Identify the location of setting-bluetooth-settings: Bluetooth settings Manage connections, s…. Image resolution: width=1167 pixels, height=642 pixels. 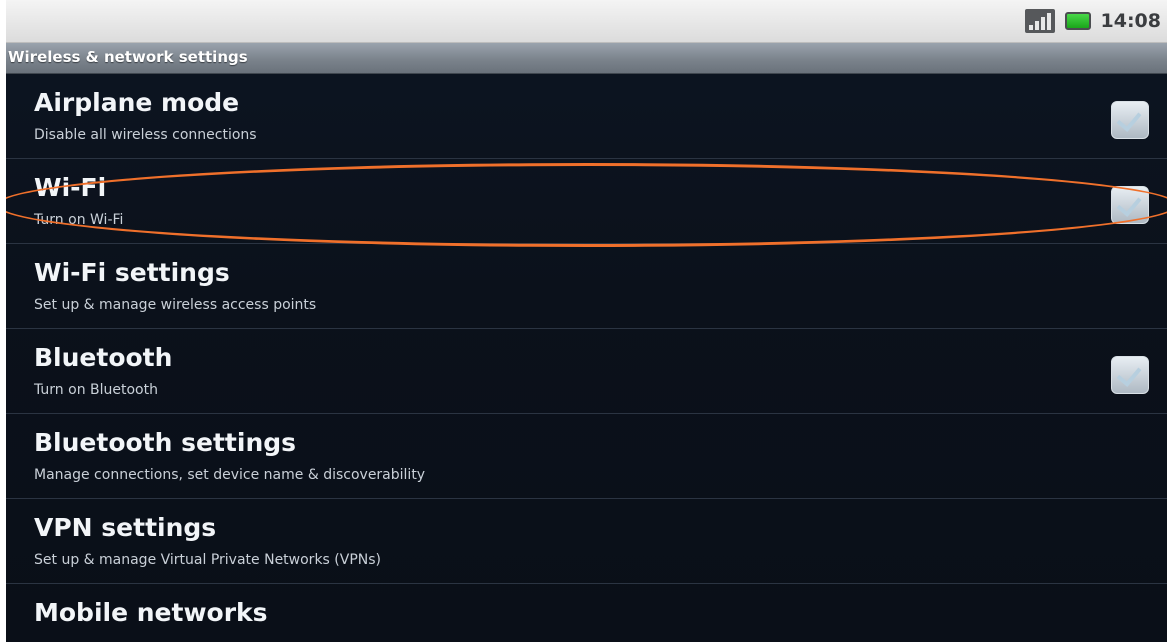
(586, 456).